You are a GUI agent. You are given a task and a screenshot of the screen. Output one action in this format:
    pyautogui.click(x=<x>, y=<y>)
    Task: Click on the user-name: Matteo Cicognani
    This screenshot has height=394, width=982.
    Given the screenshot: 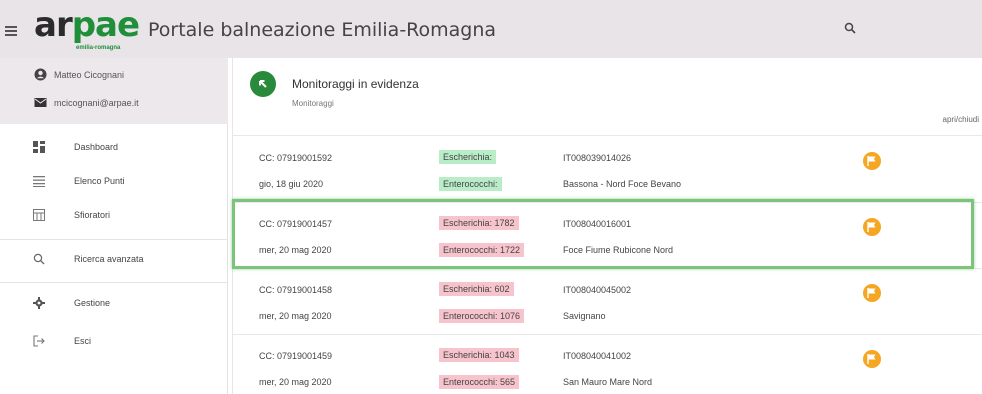 What is the action you would take?
    pyautogui.click(x=89, y=74)
    